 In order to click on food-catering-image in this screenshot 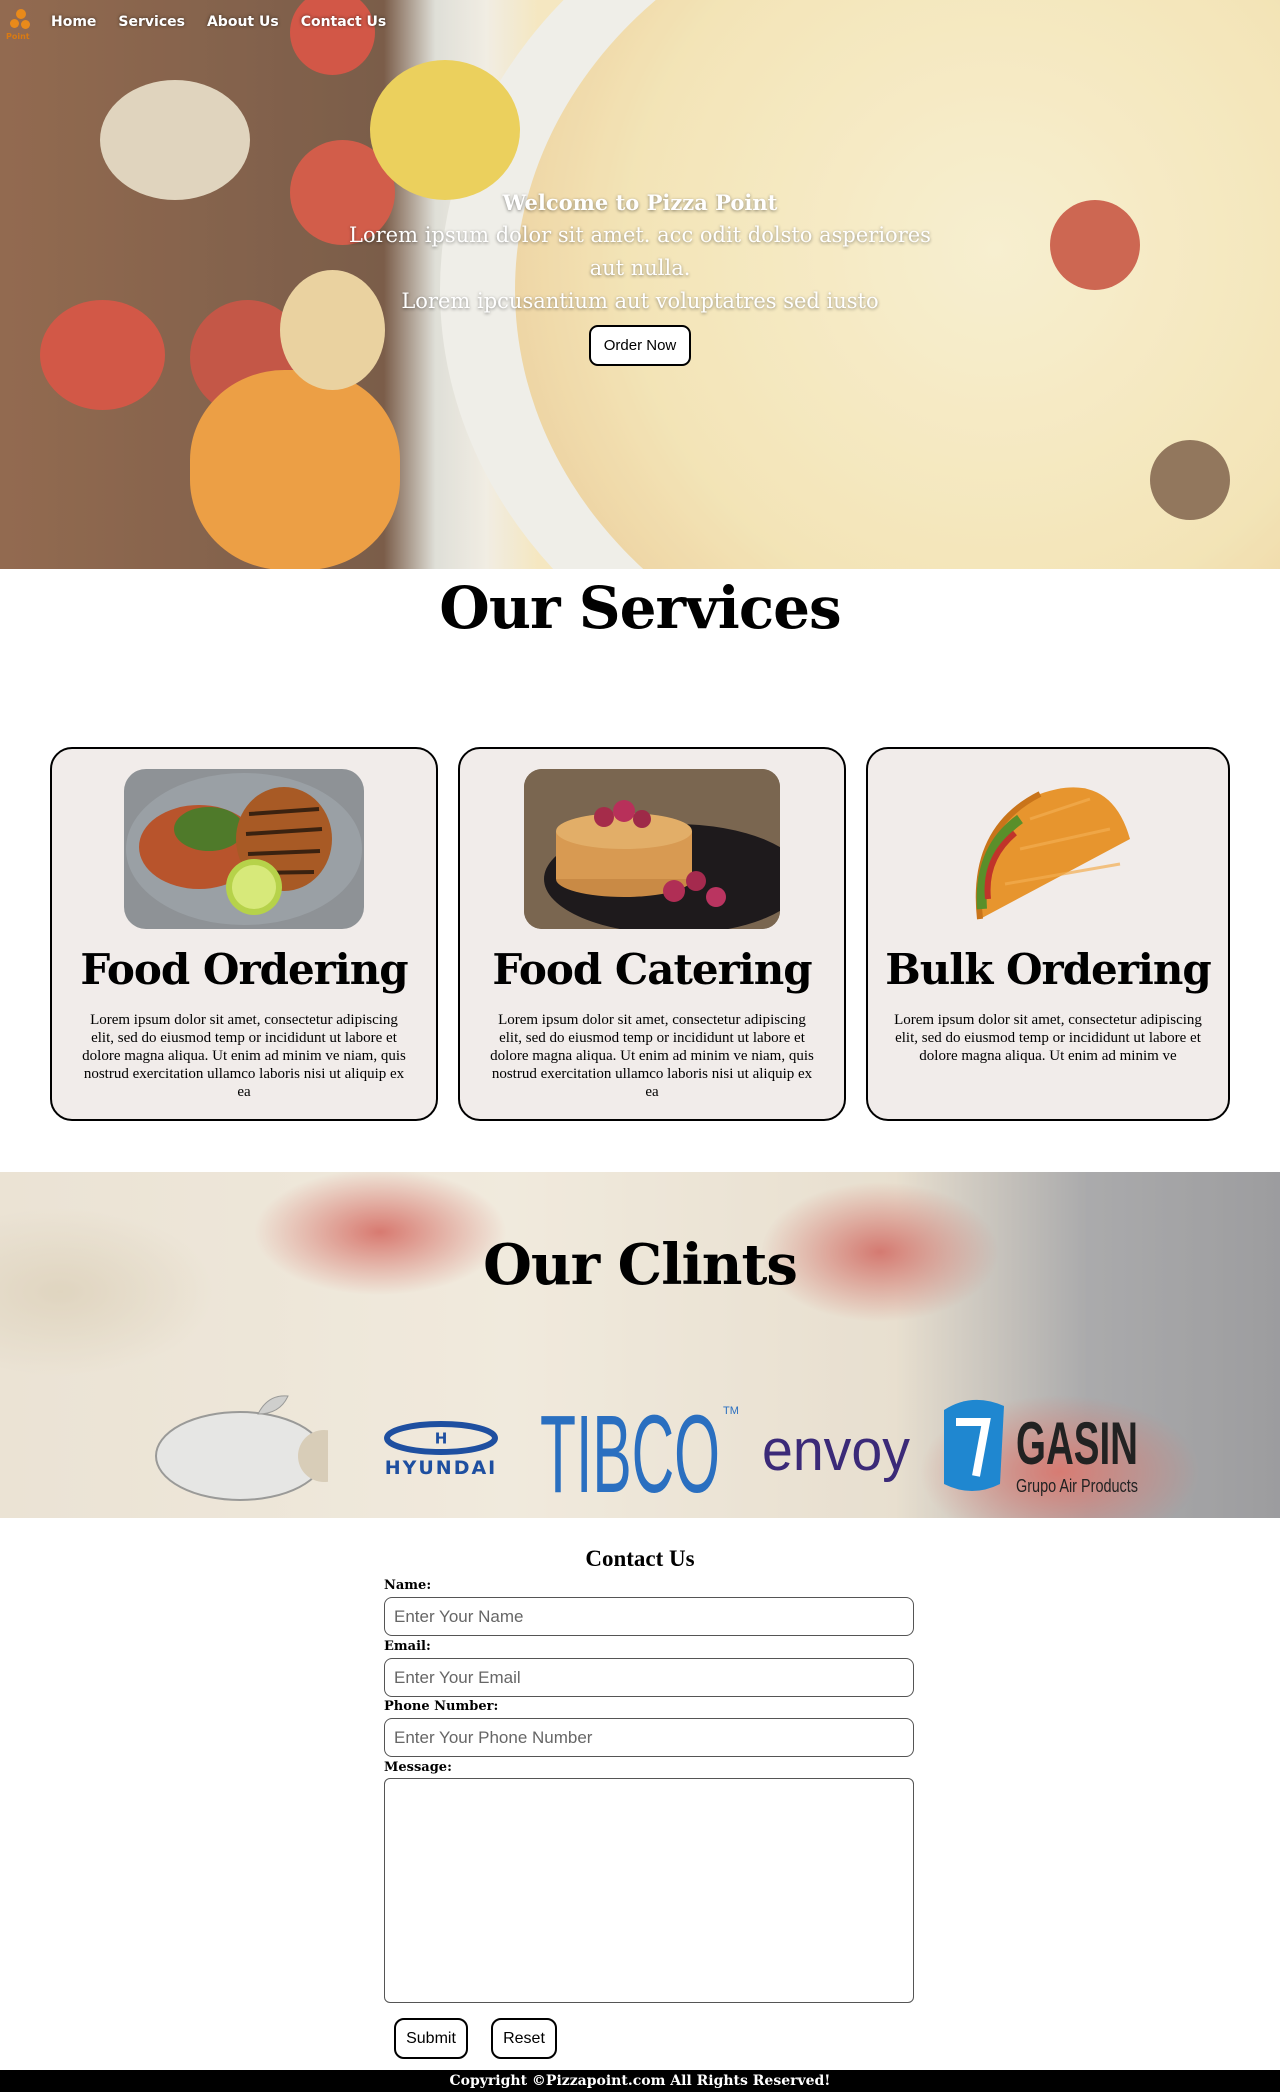, I will do `click(652, 849)`.